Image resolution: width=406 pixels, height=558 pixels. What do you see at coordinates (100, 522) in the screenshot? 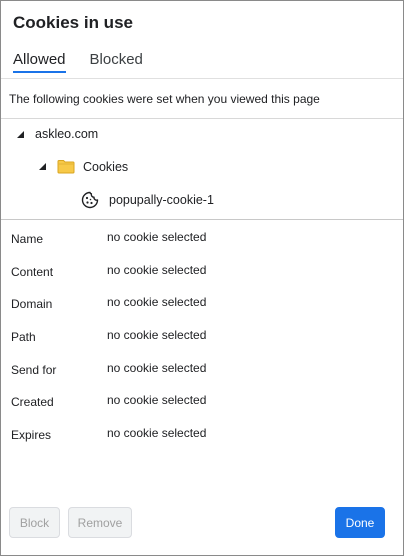
I see `remove-button: Remove` at bounding box center [100, 522].